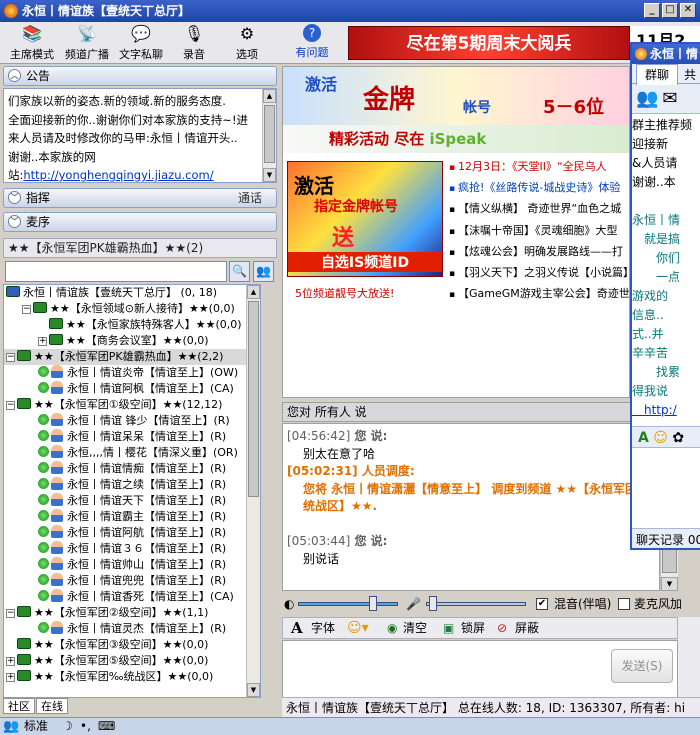  Describe the element at coordinates (670, 10) in the screenshot. I see `maximize-button: □` at that location.